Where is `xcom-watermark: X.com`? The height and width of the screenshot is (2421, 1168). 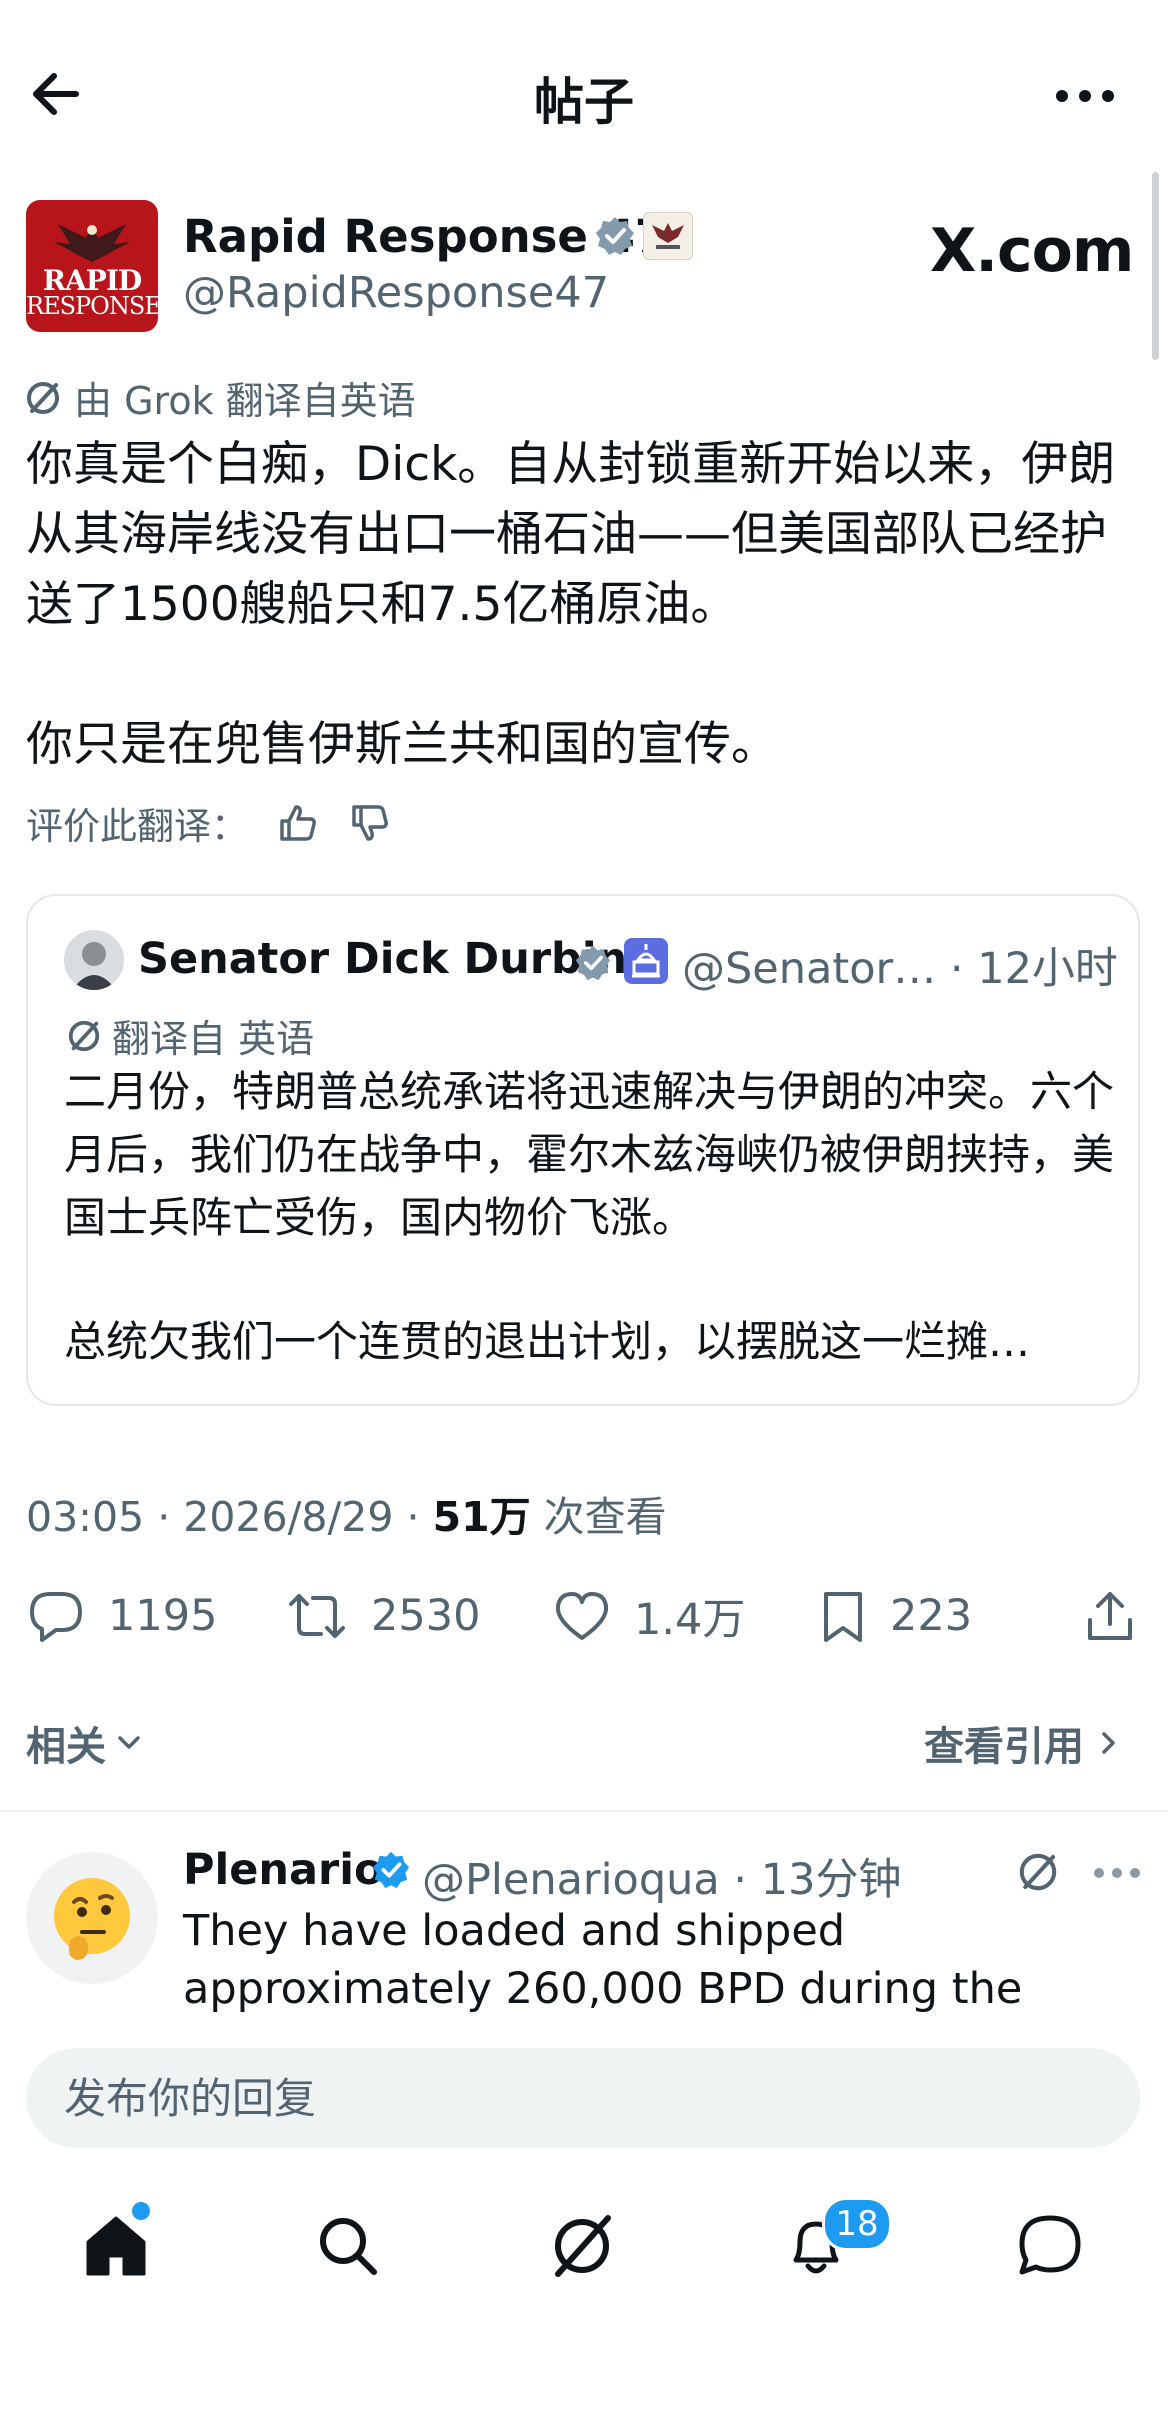 xcom-watermark: X.com is located at coordinates (1032, 251).